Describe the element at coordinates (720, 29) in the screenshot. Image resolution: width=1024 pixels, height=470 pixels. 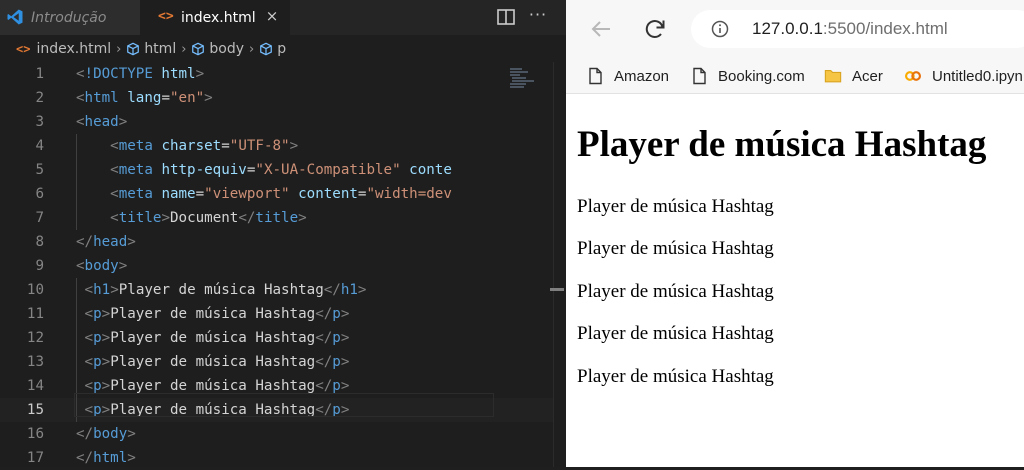
I see `info-icon` at that location.